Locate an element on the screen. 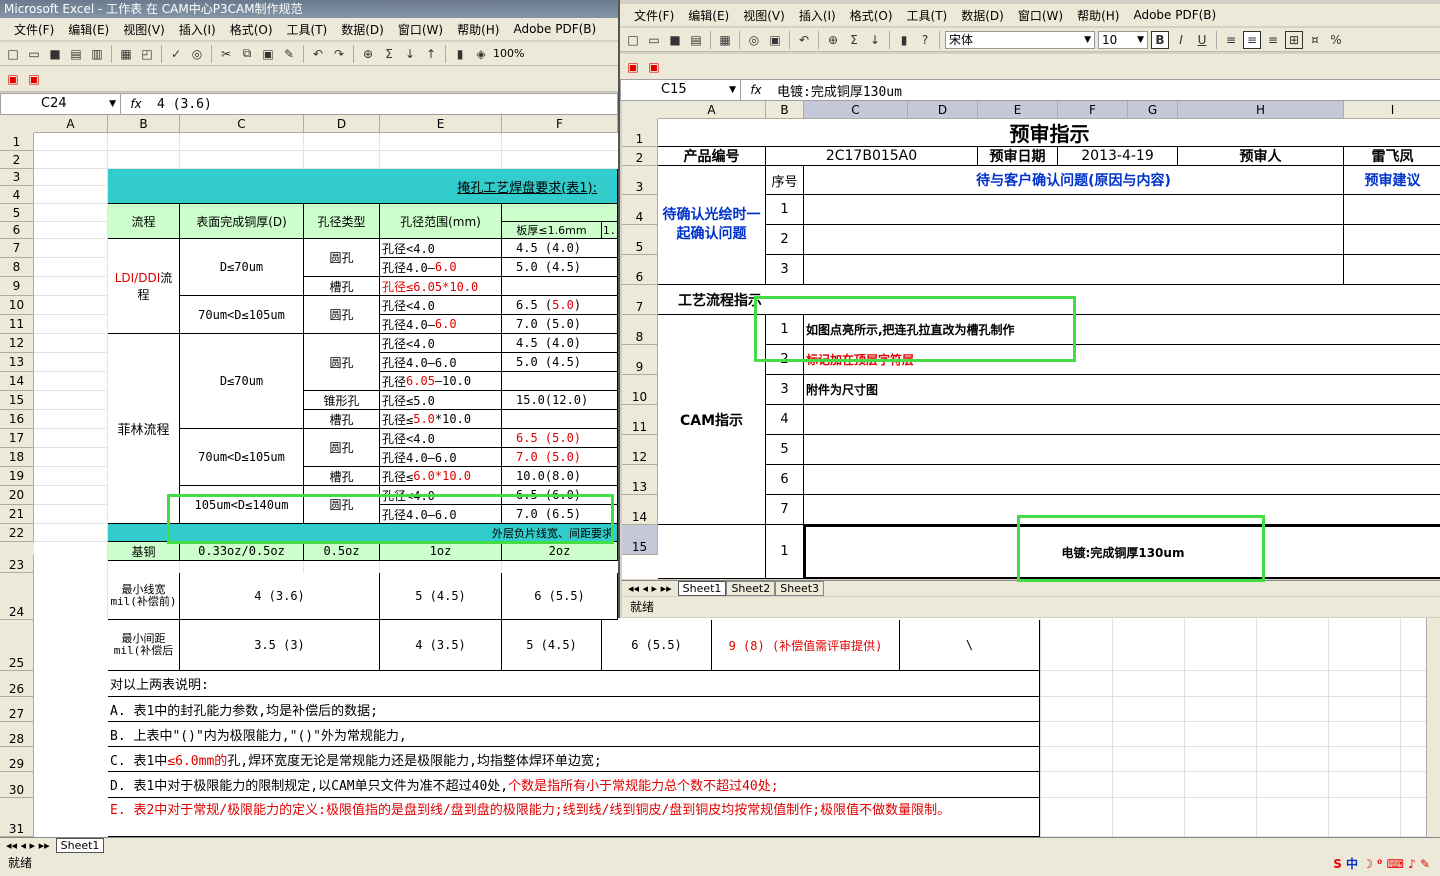 Image resolution: width=1440 pixels, height=876 pixels. table-cell: 0.33oz/0.5oz is located at coordinates (242, 551).